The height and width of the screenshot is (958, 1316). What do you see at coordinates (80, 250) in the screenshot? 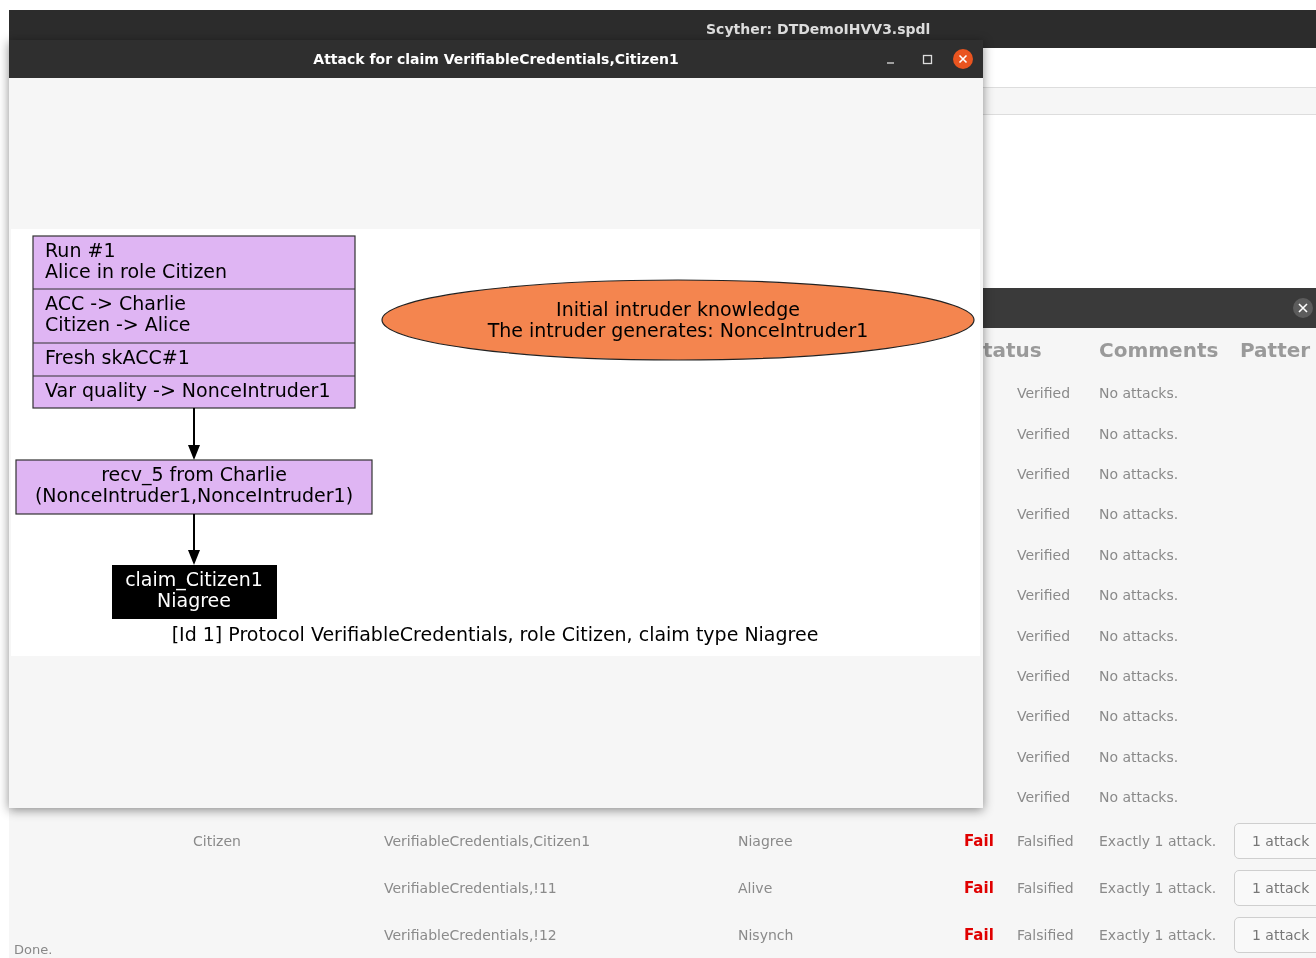
I see `node-label: Run #1` at bounding box center [80, 250].